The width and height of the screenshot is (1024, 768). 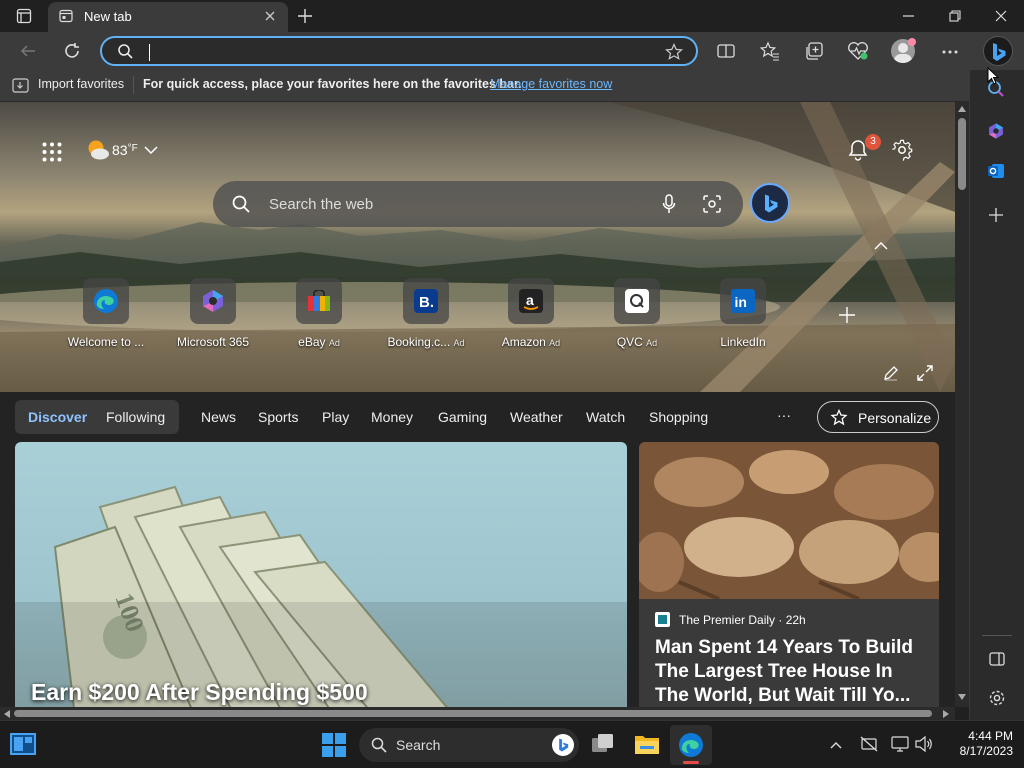 I want to click on clock-time: 4:44 PM, so click(x=990, y=736).